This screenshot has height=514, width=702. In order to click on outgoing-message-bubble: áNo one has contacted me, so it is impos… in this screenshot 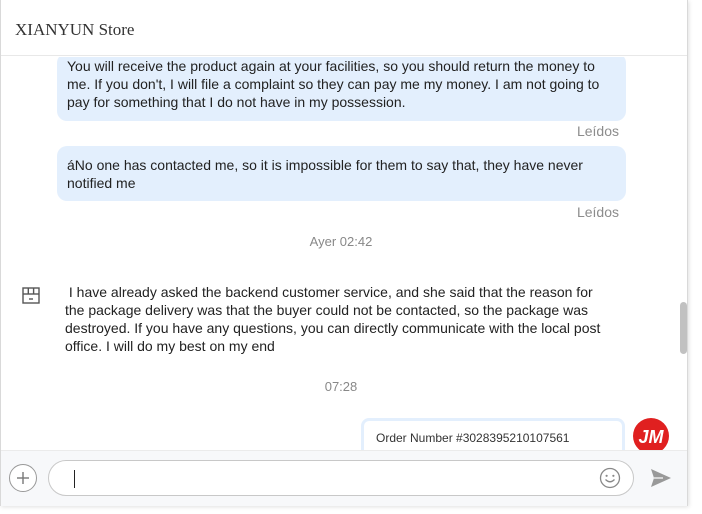, I will do `click(341, 173)`.